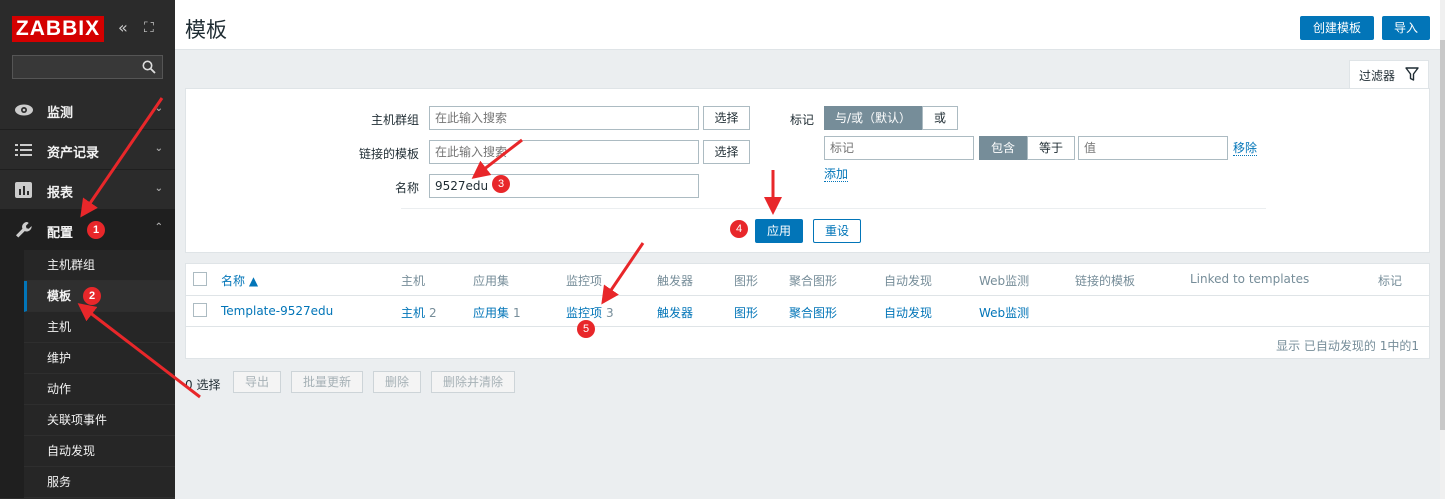 This screenshot has width=1445, height=499. Describe the element at coordinates (586, 329) in the screenshot. I see `annotation-badge: 5` at that location.